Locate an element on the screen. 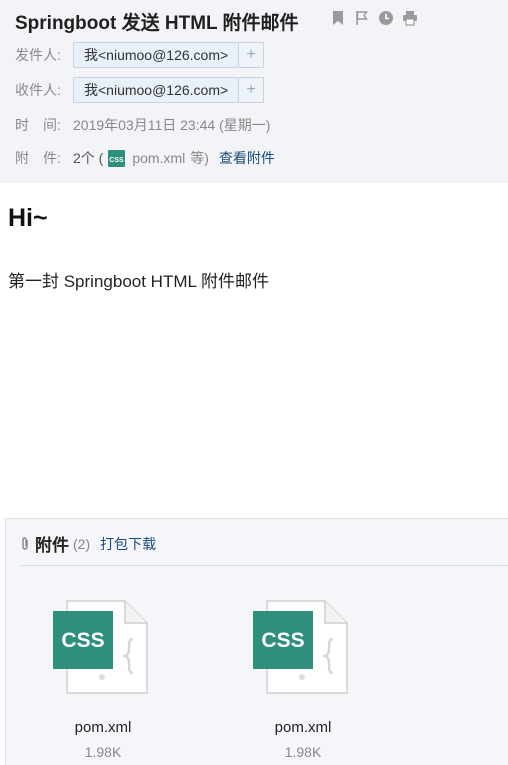 The width and height of the screenshot is (508, 765). view-attachments-link: 查看附件 is located at coordinates (247, 158).